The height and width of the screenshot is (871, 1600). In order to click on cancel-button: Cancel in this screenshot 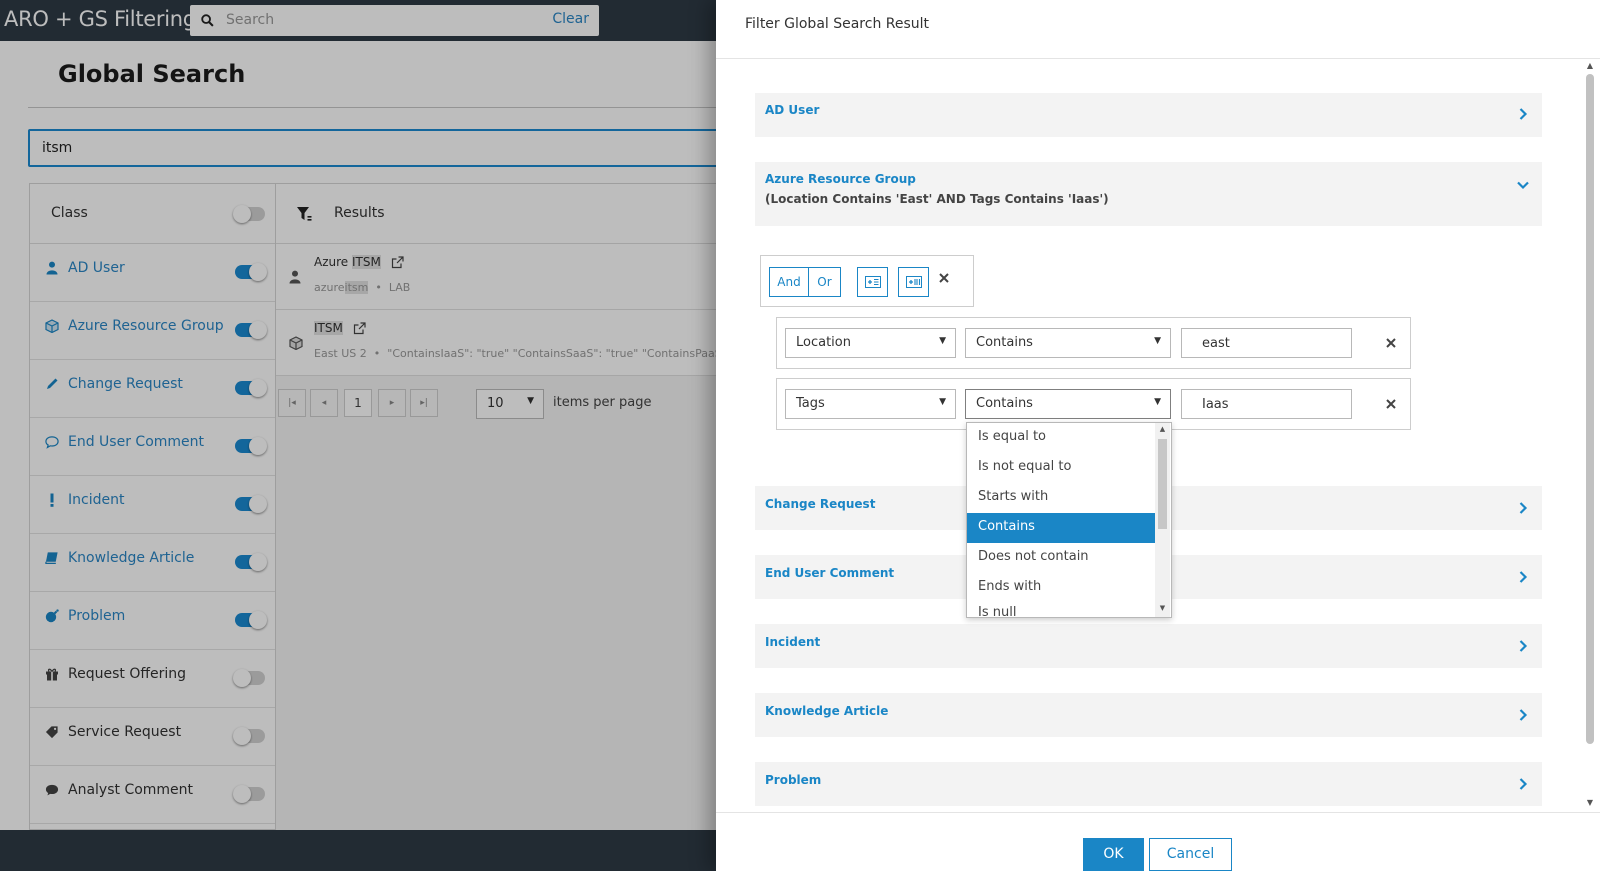, I will do `click(1190, 854)`.